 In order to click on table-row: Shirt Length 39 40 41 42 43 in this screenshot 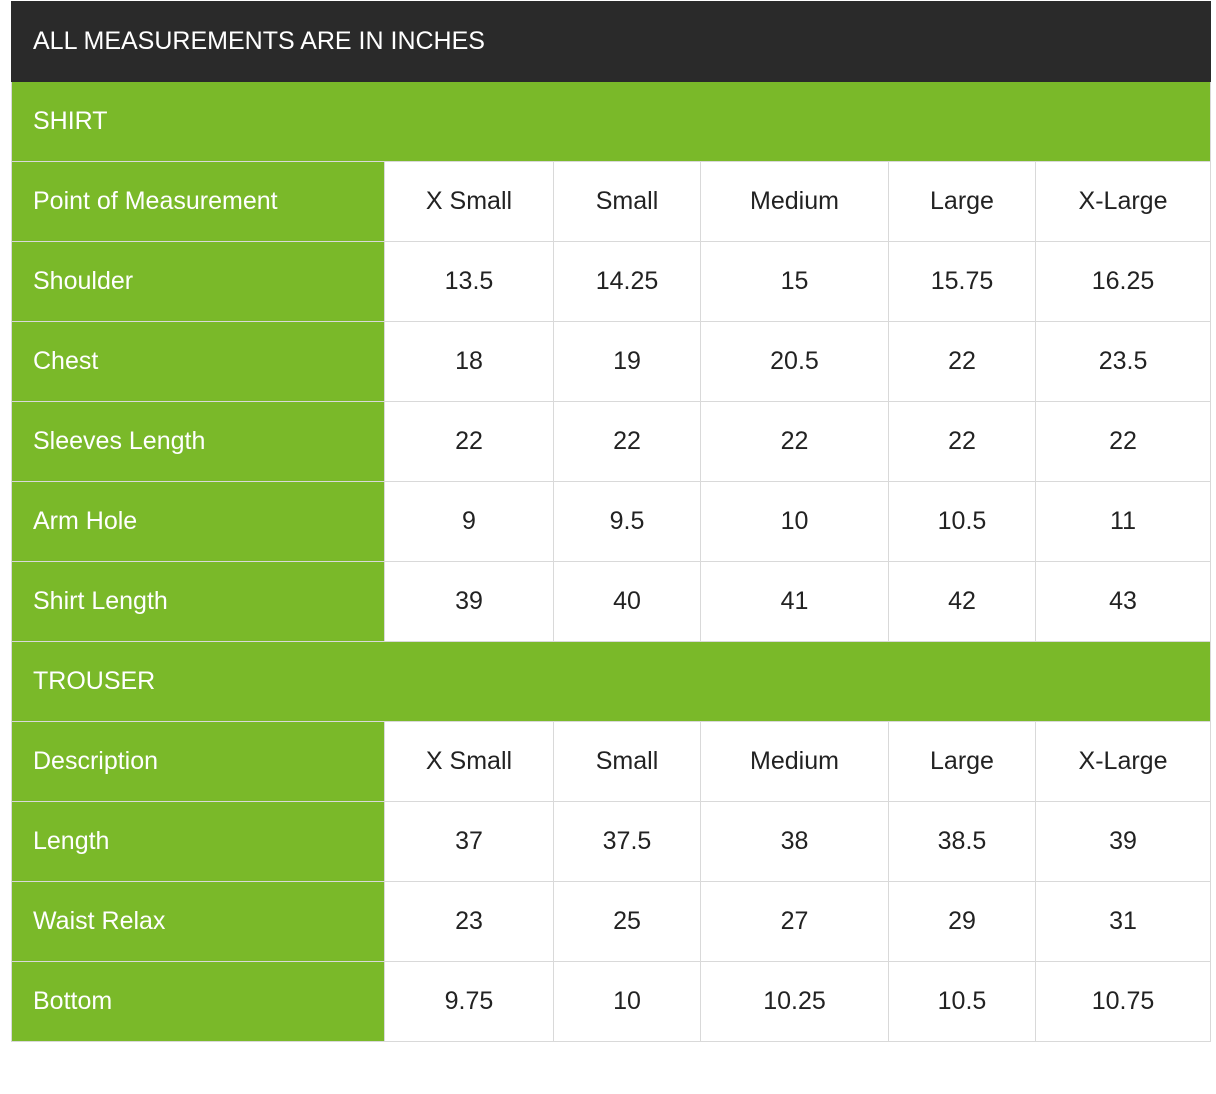, I will do `click(611, 601)`.